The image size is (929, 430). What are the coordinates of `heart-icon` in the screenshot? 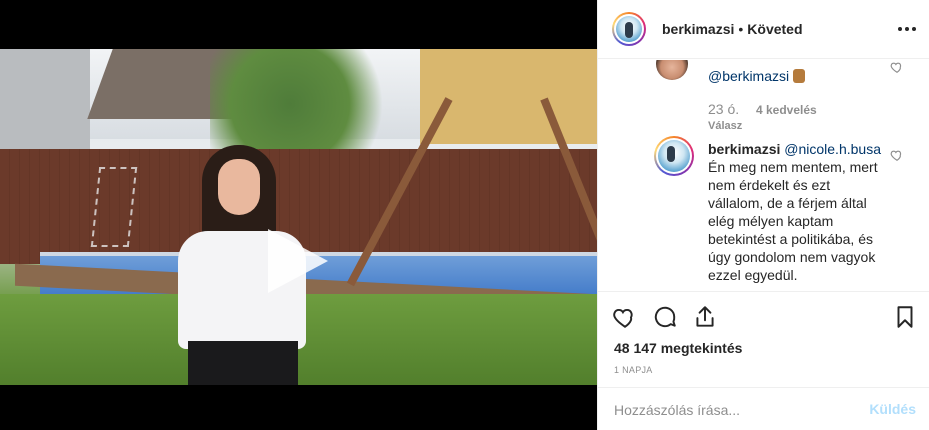 It's located at (625, 317).